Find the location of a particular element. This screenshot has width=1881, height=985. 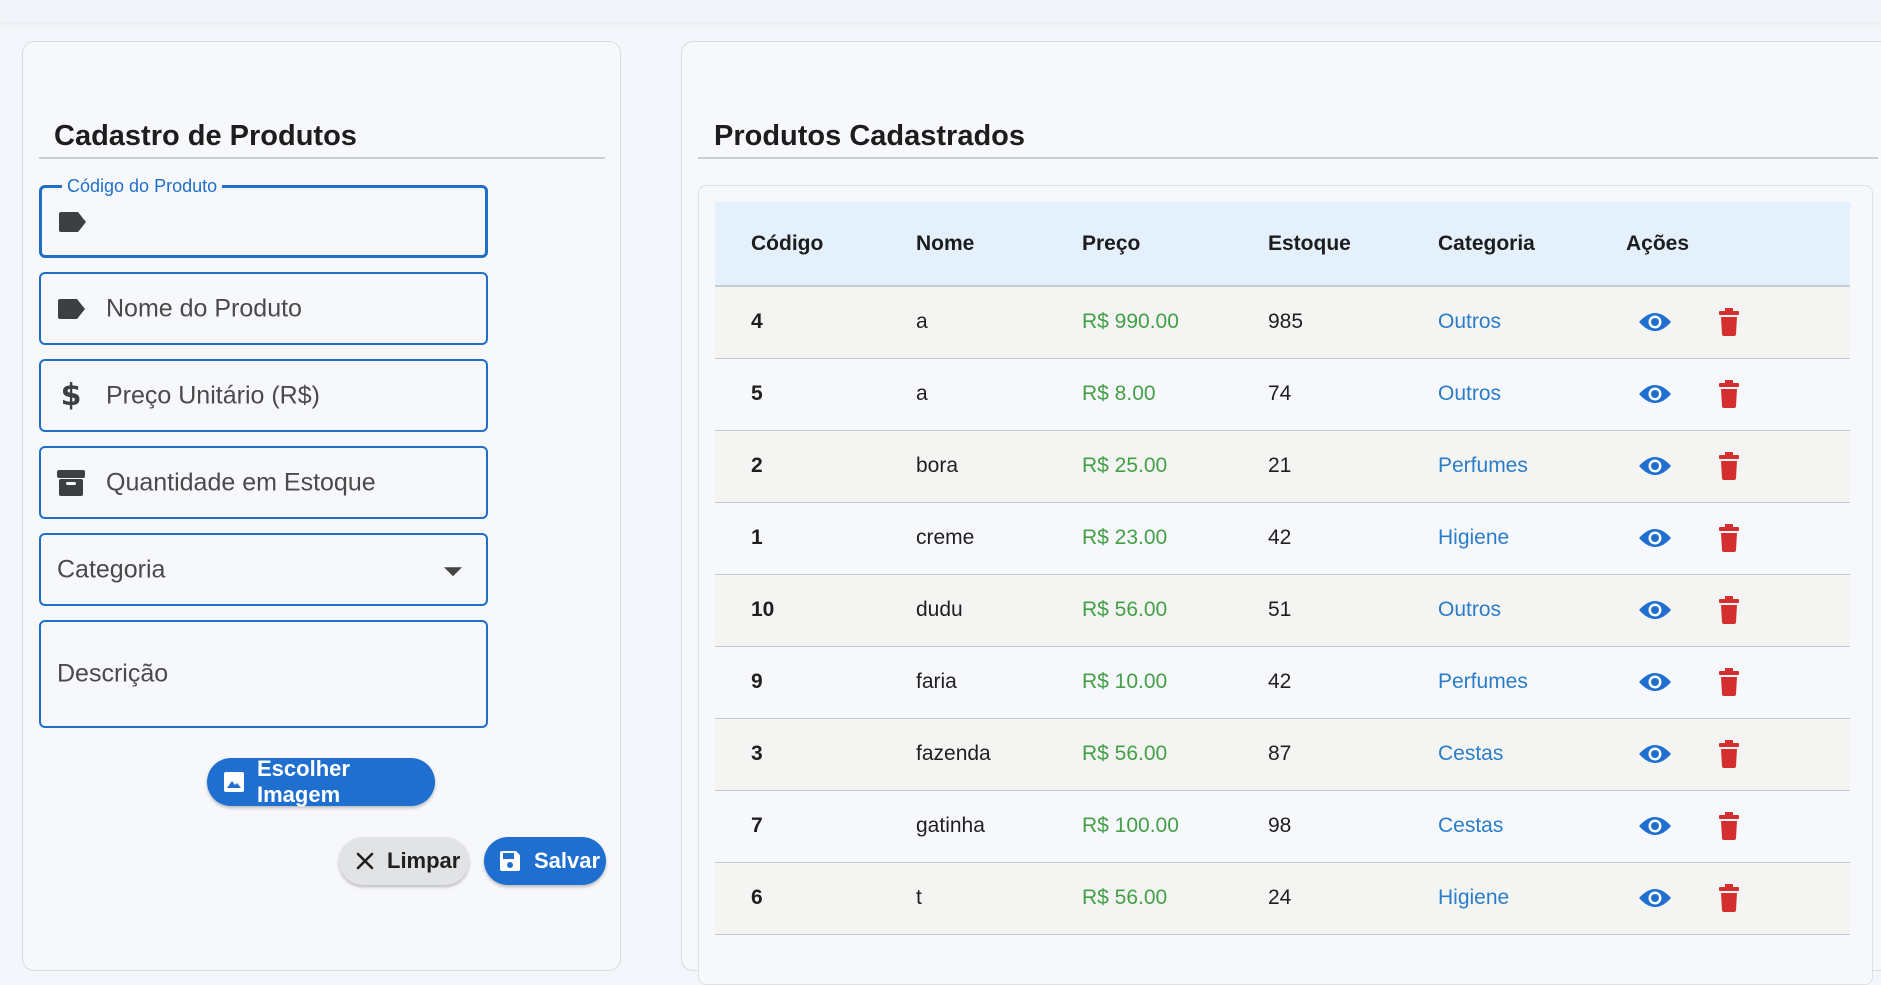

cell-stock: 24 is located at coordinates (1280, 897).